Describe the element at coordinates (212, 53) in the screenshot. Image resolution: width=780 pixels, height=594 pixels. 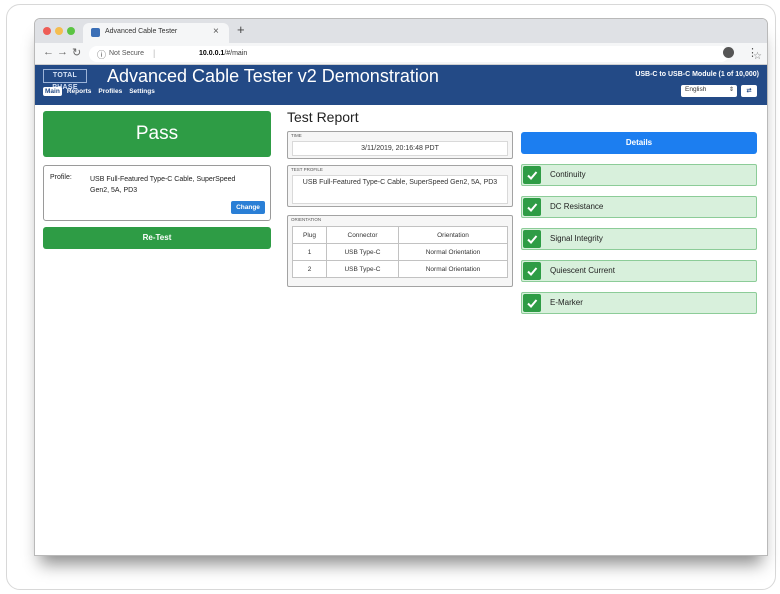
I see `url-host: 10.0.0.1` at that location.